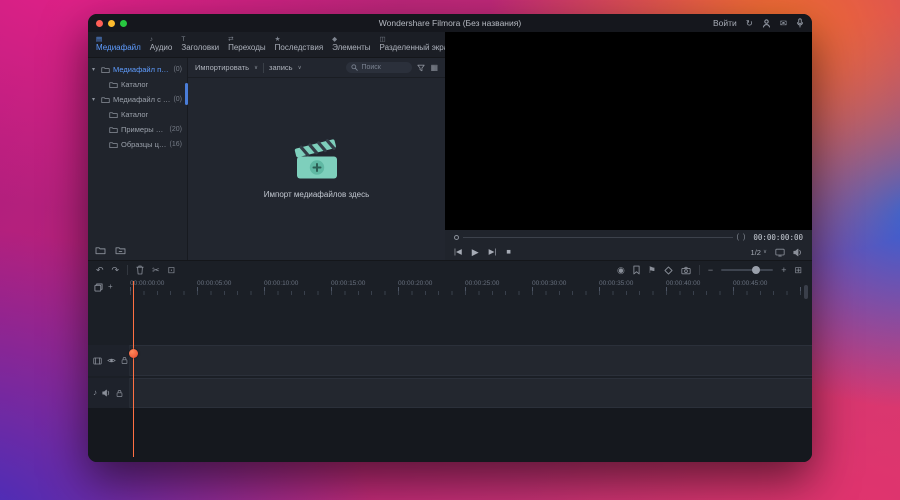 Image resolution: width=900 pixels, height=500 pixels. Describe the element at coordinates (335, 39) in the screenshot. I see `tab-icon: ◆` at that location.